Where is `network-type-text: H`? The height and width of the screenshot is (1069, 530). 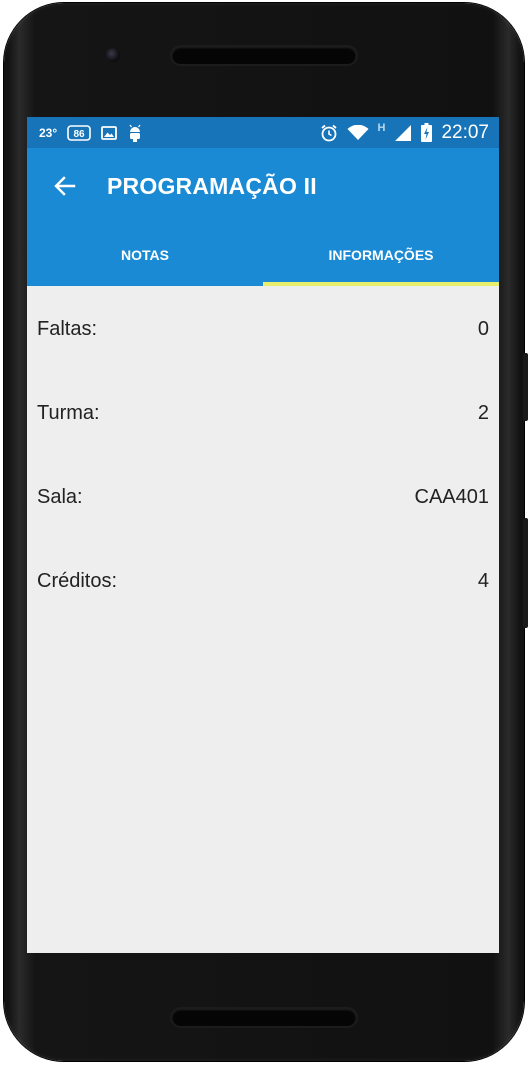
network-type-text: H is located at coordinates (381, 127).